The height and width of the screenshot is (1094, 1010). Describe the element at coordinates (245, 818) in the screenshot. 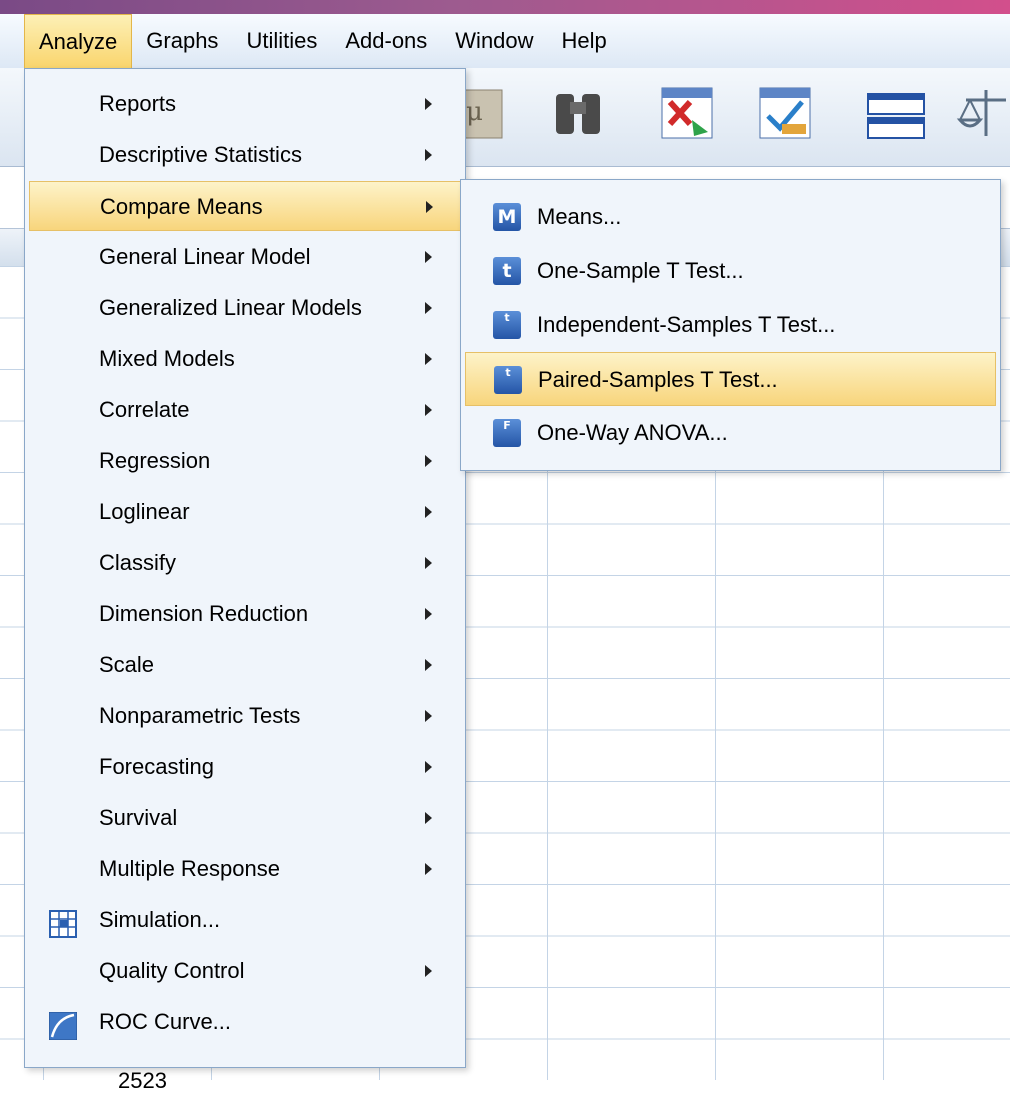

I see `menu-item-survival: Survival` at that location.